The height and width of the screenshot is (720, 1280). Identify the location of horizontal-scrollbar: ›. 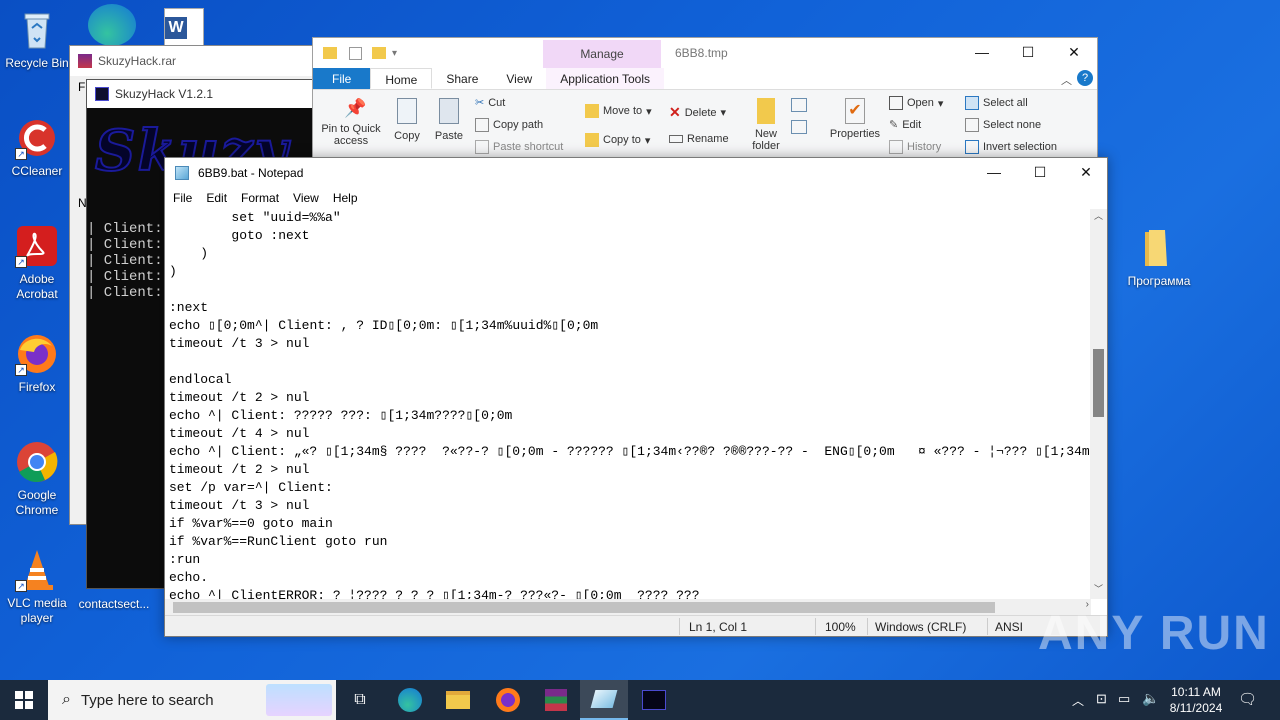
(628, 607).